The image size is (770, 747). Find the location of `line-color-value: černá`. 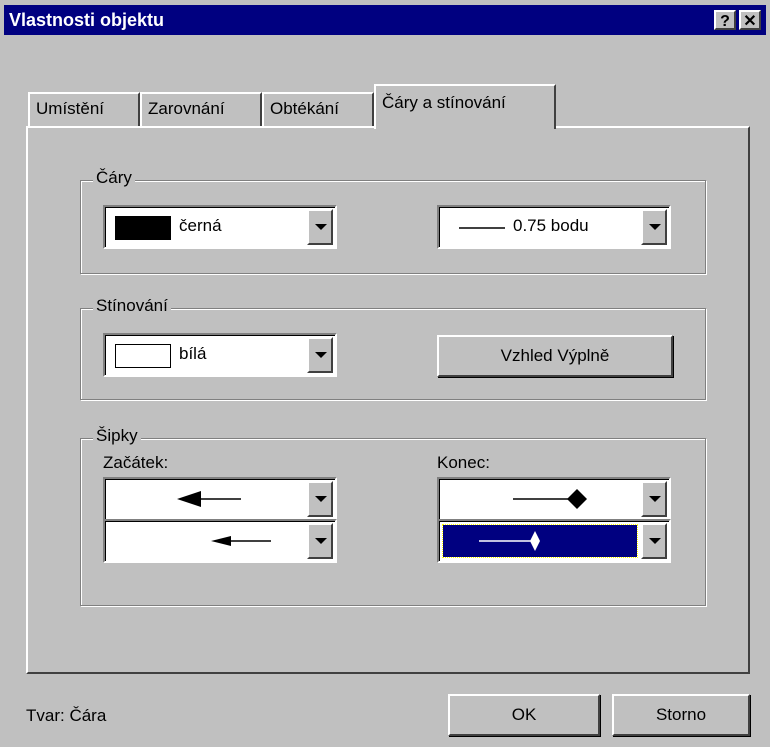

line-color-value: černá is located at coordinates (200, 225).